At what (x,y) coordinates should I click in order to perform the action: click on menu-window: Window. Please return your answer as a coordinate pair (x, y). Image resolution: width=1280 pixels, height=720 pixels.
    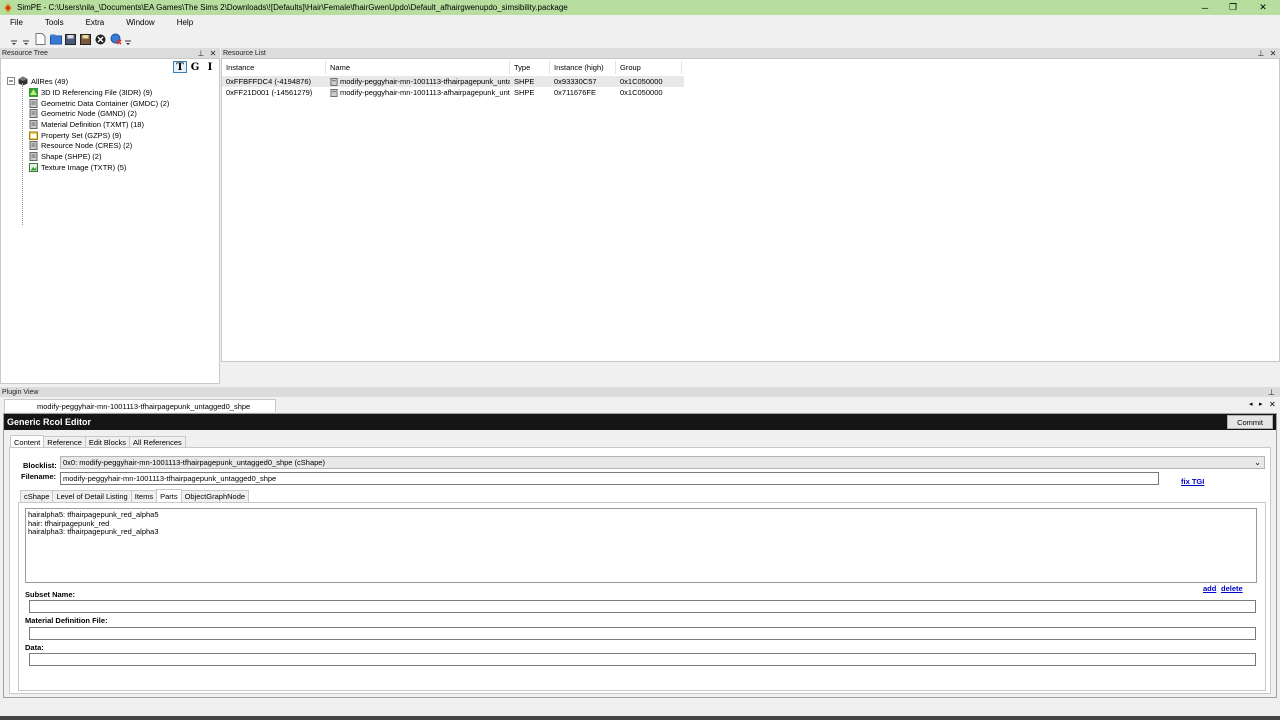
    Looking at the image, I should click on (140, 22).